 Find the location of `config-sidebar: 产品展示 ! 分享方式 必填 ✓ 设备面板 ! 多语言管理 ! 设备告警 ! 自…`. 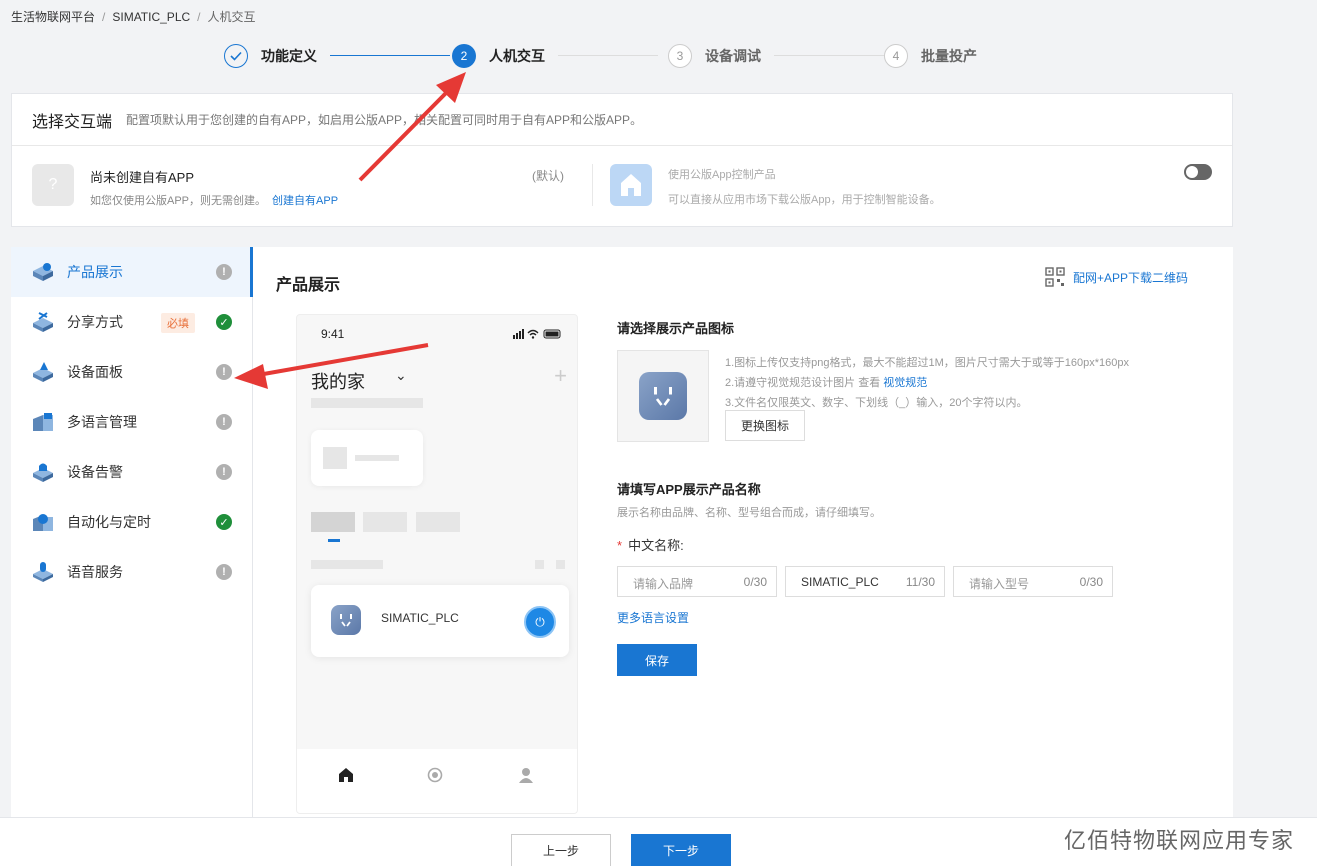

config-sidebar: 产品展示 ! 分享方式 必填 ✓ 设备面板 ! 多语言管理 ! 设备告警 ! 自… is located at coordinates (132, 532).